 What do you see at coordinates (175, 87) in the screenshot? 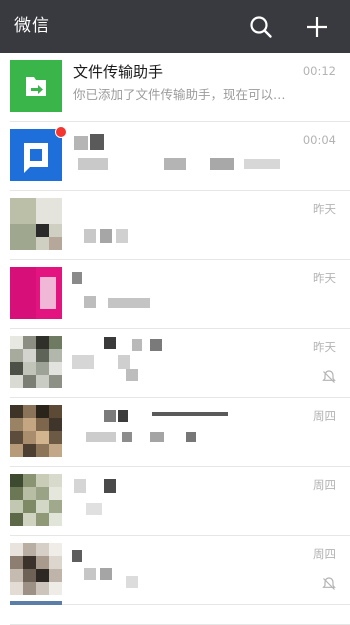
I see `chat-row-file-transfer: 文件传输助手 你已添加了文件传输助手，现在可以… 00:12` at bounding box center [175, 87].